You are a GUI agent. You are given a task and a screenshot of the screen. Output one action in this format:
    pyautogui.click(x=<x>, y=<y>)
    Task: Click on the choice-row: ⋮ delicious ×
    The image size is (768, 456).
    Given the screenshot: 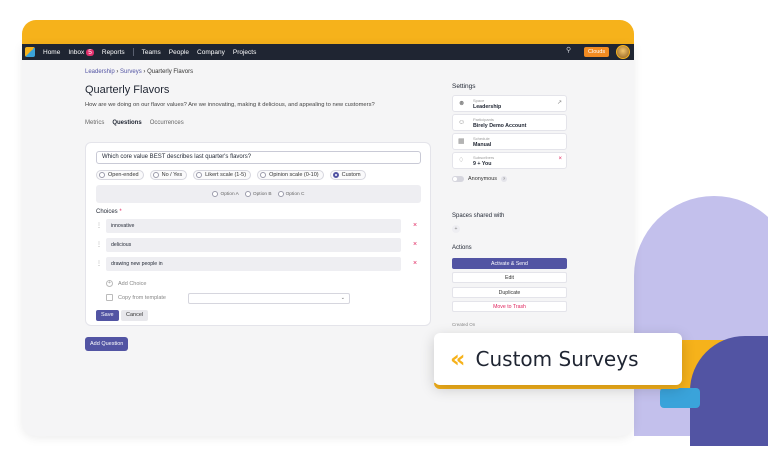 What is the action you would take?
    pyautogui.click(x=258, y=245)
    